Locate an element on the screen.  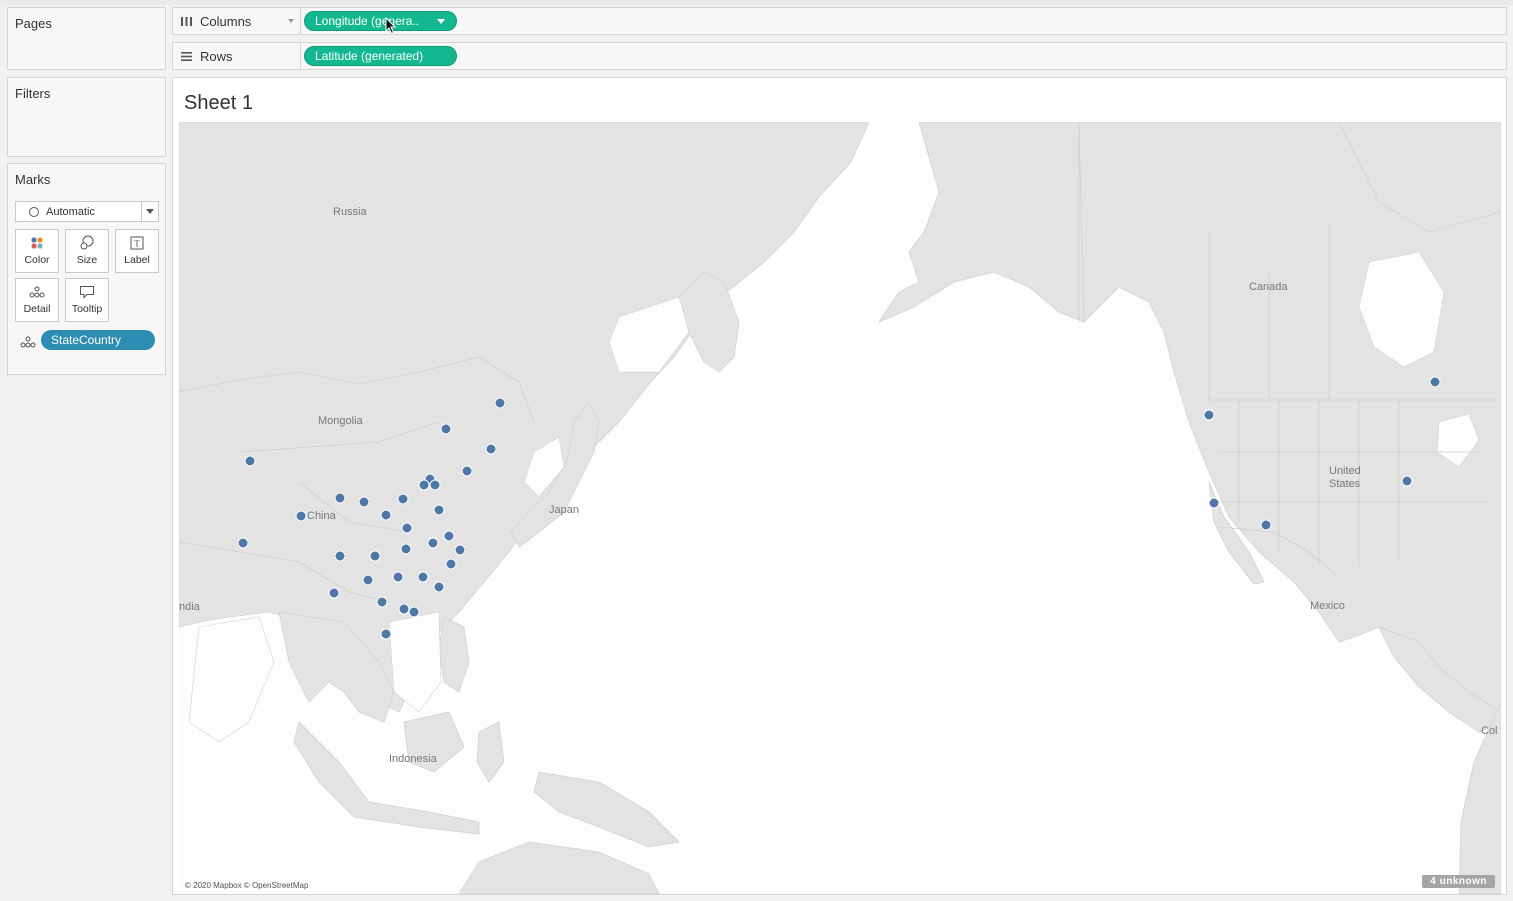
rows-shelf: Rows Latitude (generated) is located at coordinates (839, 56).